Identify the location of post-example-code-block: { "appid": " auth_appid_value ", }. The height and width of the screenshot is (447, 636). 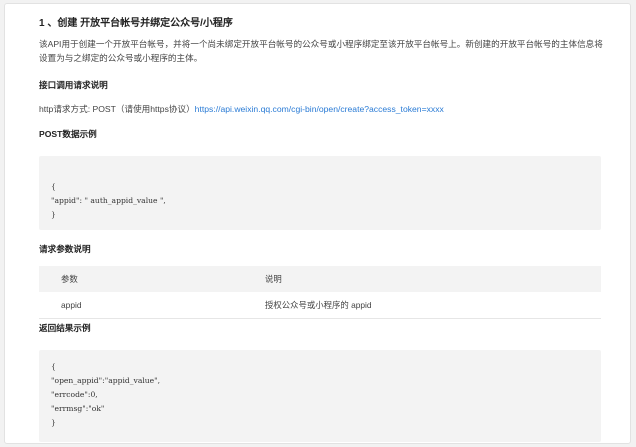
(320, 193).